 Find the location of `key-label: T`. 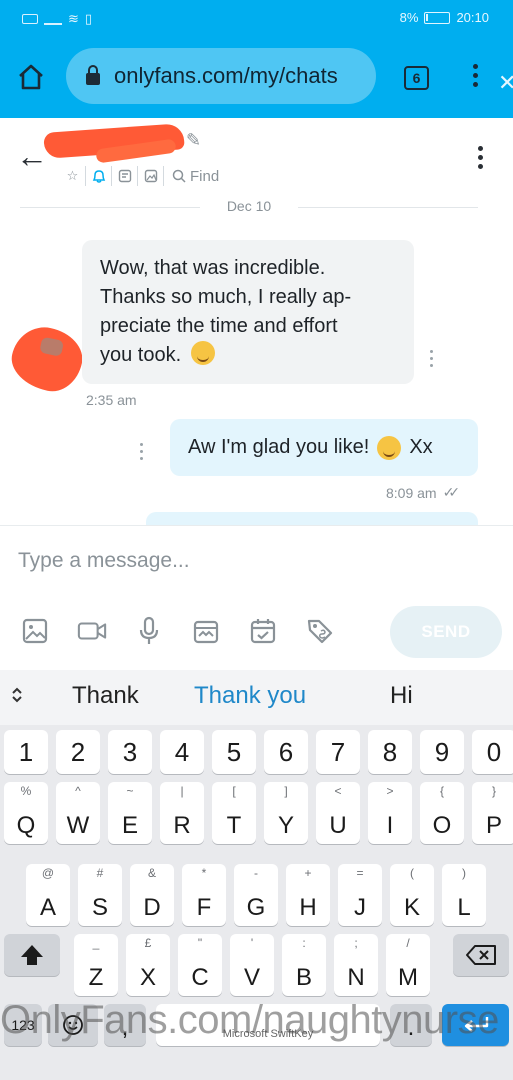

key-label: T is located at coordinates (234, 825).